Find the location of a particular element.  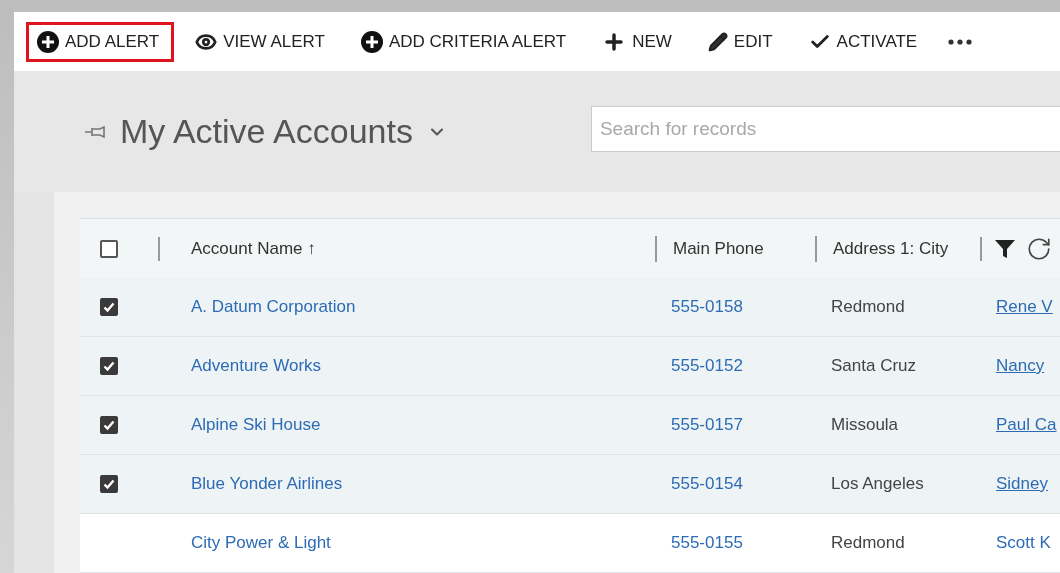

contact-link: Scott K is located at coordinates (1015, 543).